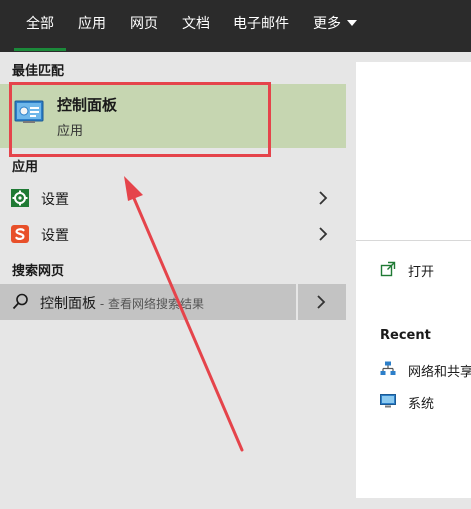 The image size is (471, 509). Describe the element at coordinates (70, 131) in the screenshot. I see `best-match-subtitle: 应用` at that location.